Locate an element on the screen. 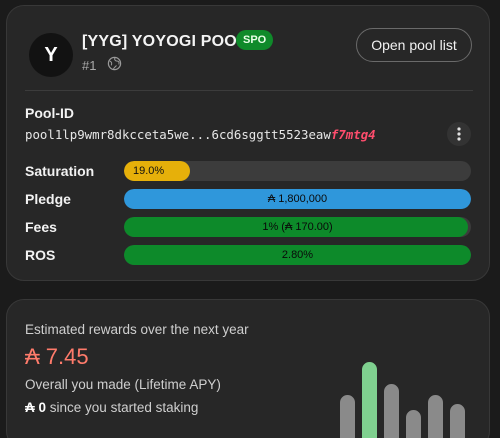 The image size is (500, 438). rewards-amount: ₳ 7.45 is located at coordinates (57, 356).